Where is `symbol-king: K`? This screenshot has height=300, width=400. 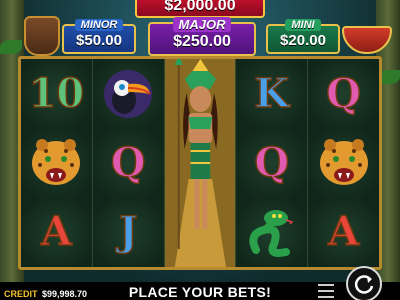
symbol-king: K is located at coordinates (272, 93).